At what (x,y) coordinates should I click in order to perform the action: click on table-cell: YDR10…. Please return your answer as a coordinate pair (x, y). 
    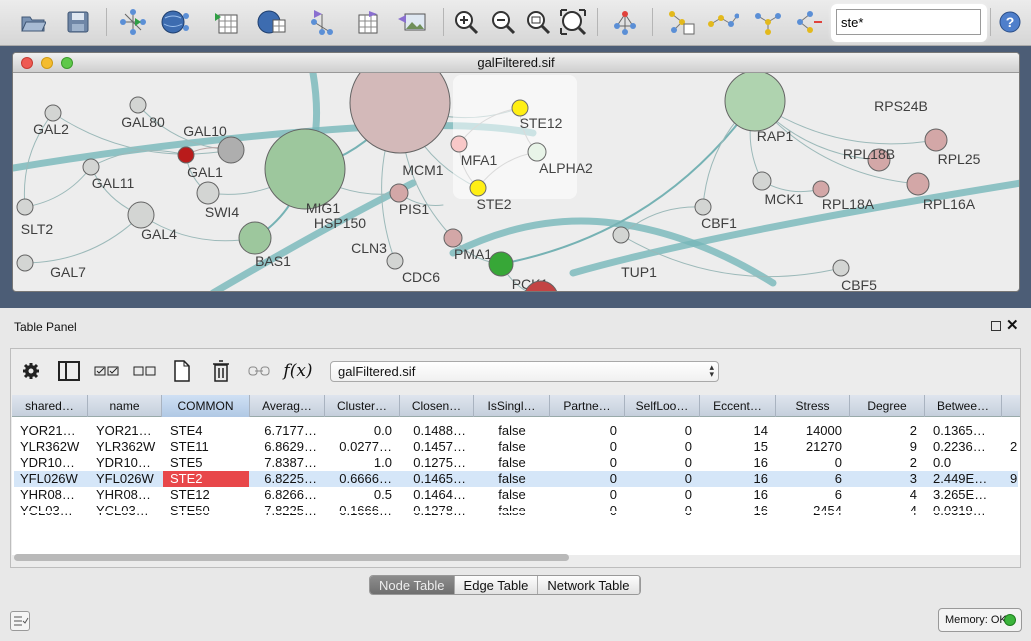
    Looking at the image, I should click on (51, 463).